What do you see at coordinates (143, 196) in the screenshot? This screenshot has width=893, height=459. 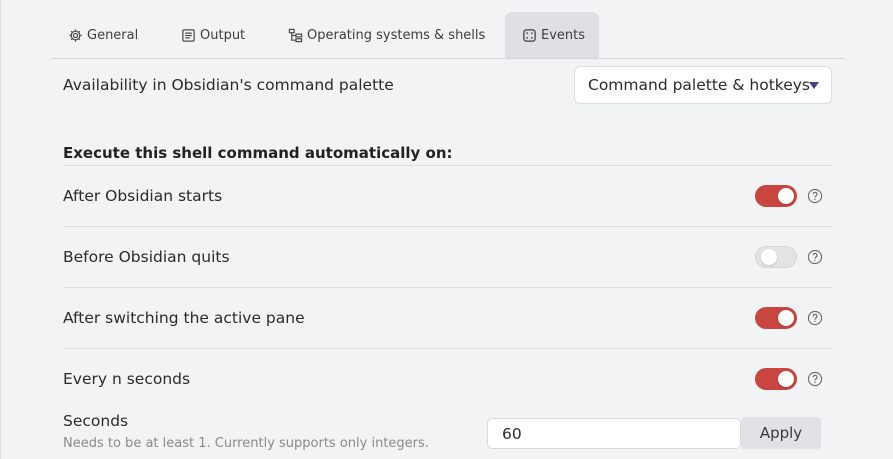 I see `event-label-after-start: After Obsidian starts` at bounding box center [143, 196].